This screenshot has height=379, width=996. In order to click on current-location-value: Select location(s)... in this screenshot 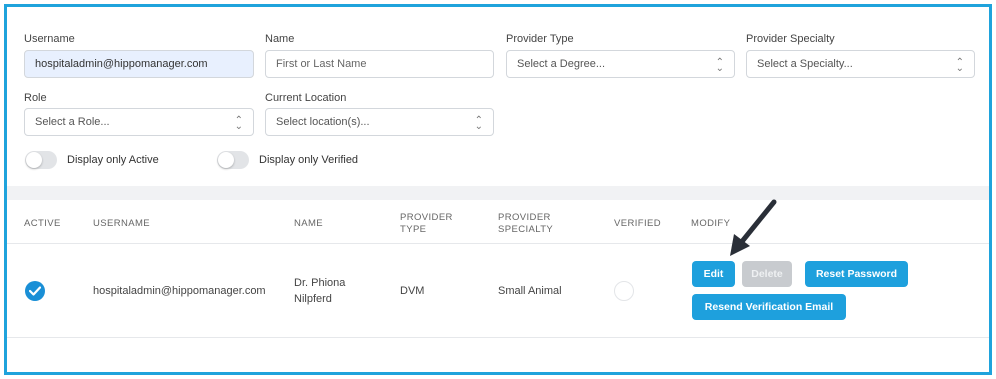, I will do `click(323, 122)`.